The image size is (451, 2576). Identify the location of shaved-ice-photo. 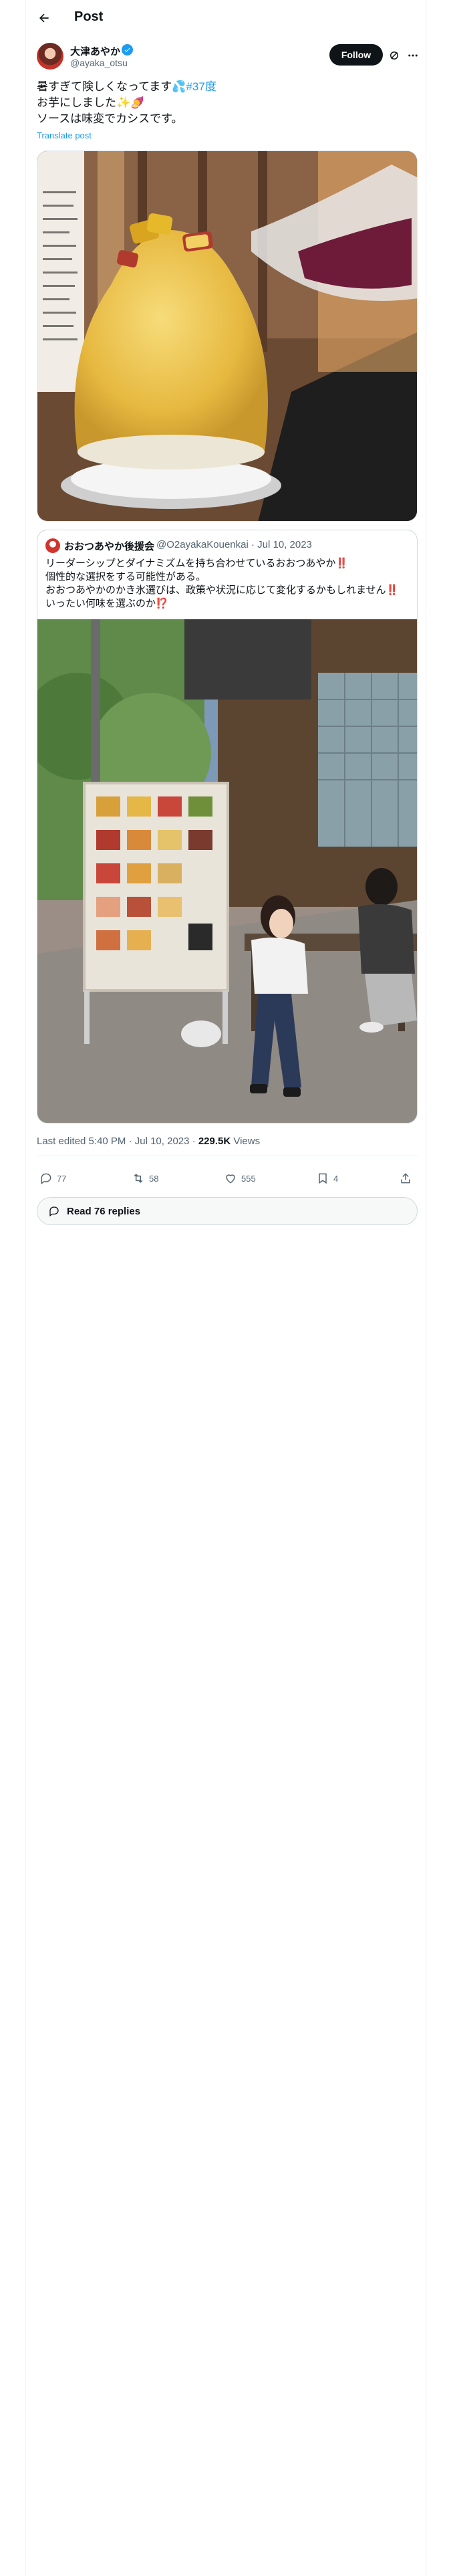
(227, 336).